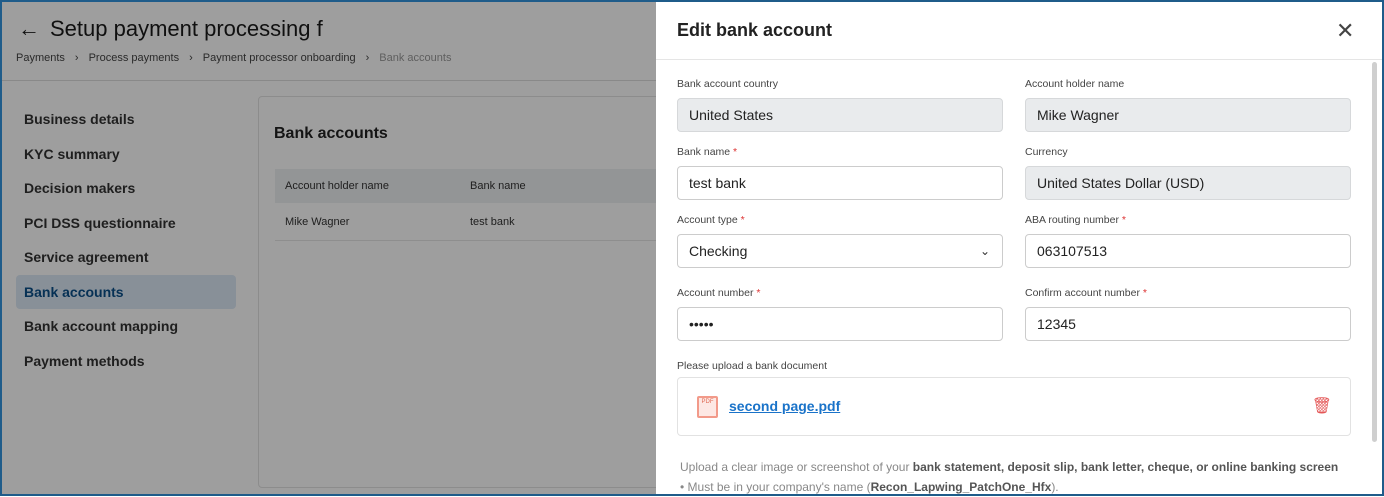 The width and height of the screenshot is (1384, 497). Describe the element at coordinates (715, 293) in the screenshot. I see `label-text: Account number` at that location.